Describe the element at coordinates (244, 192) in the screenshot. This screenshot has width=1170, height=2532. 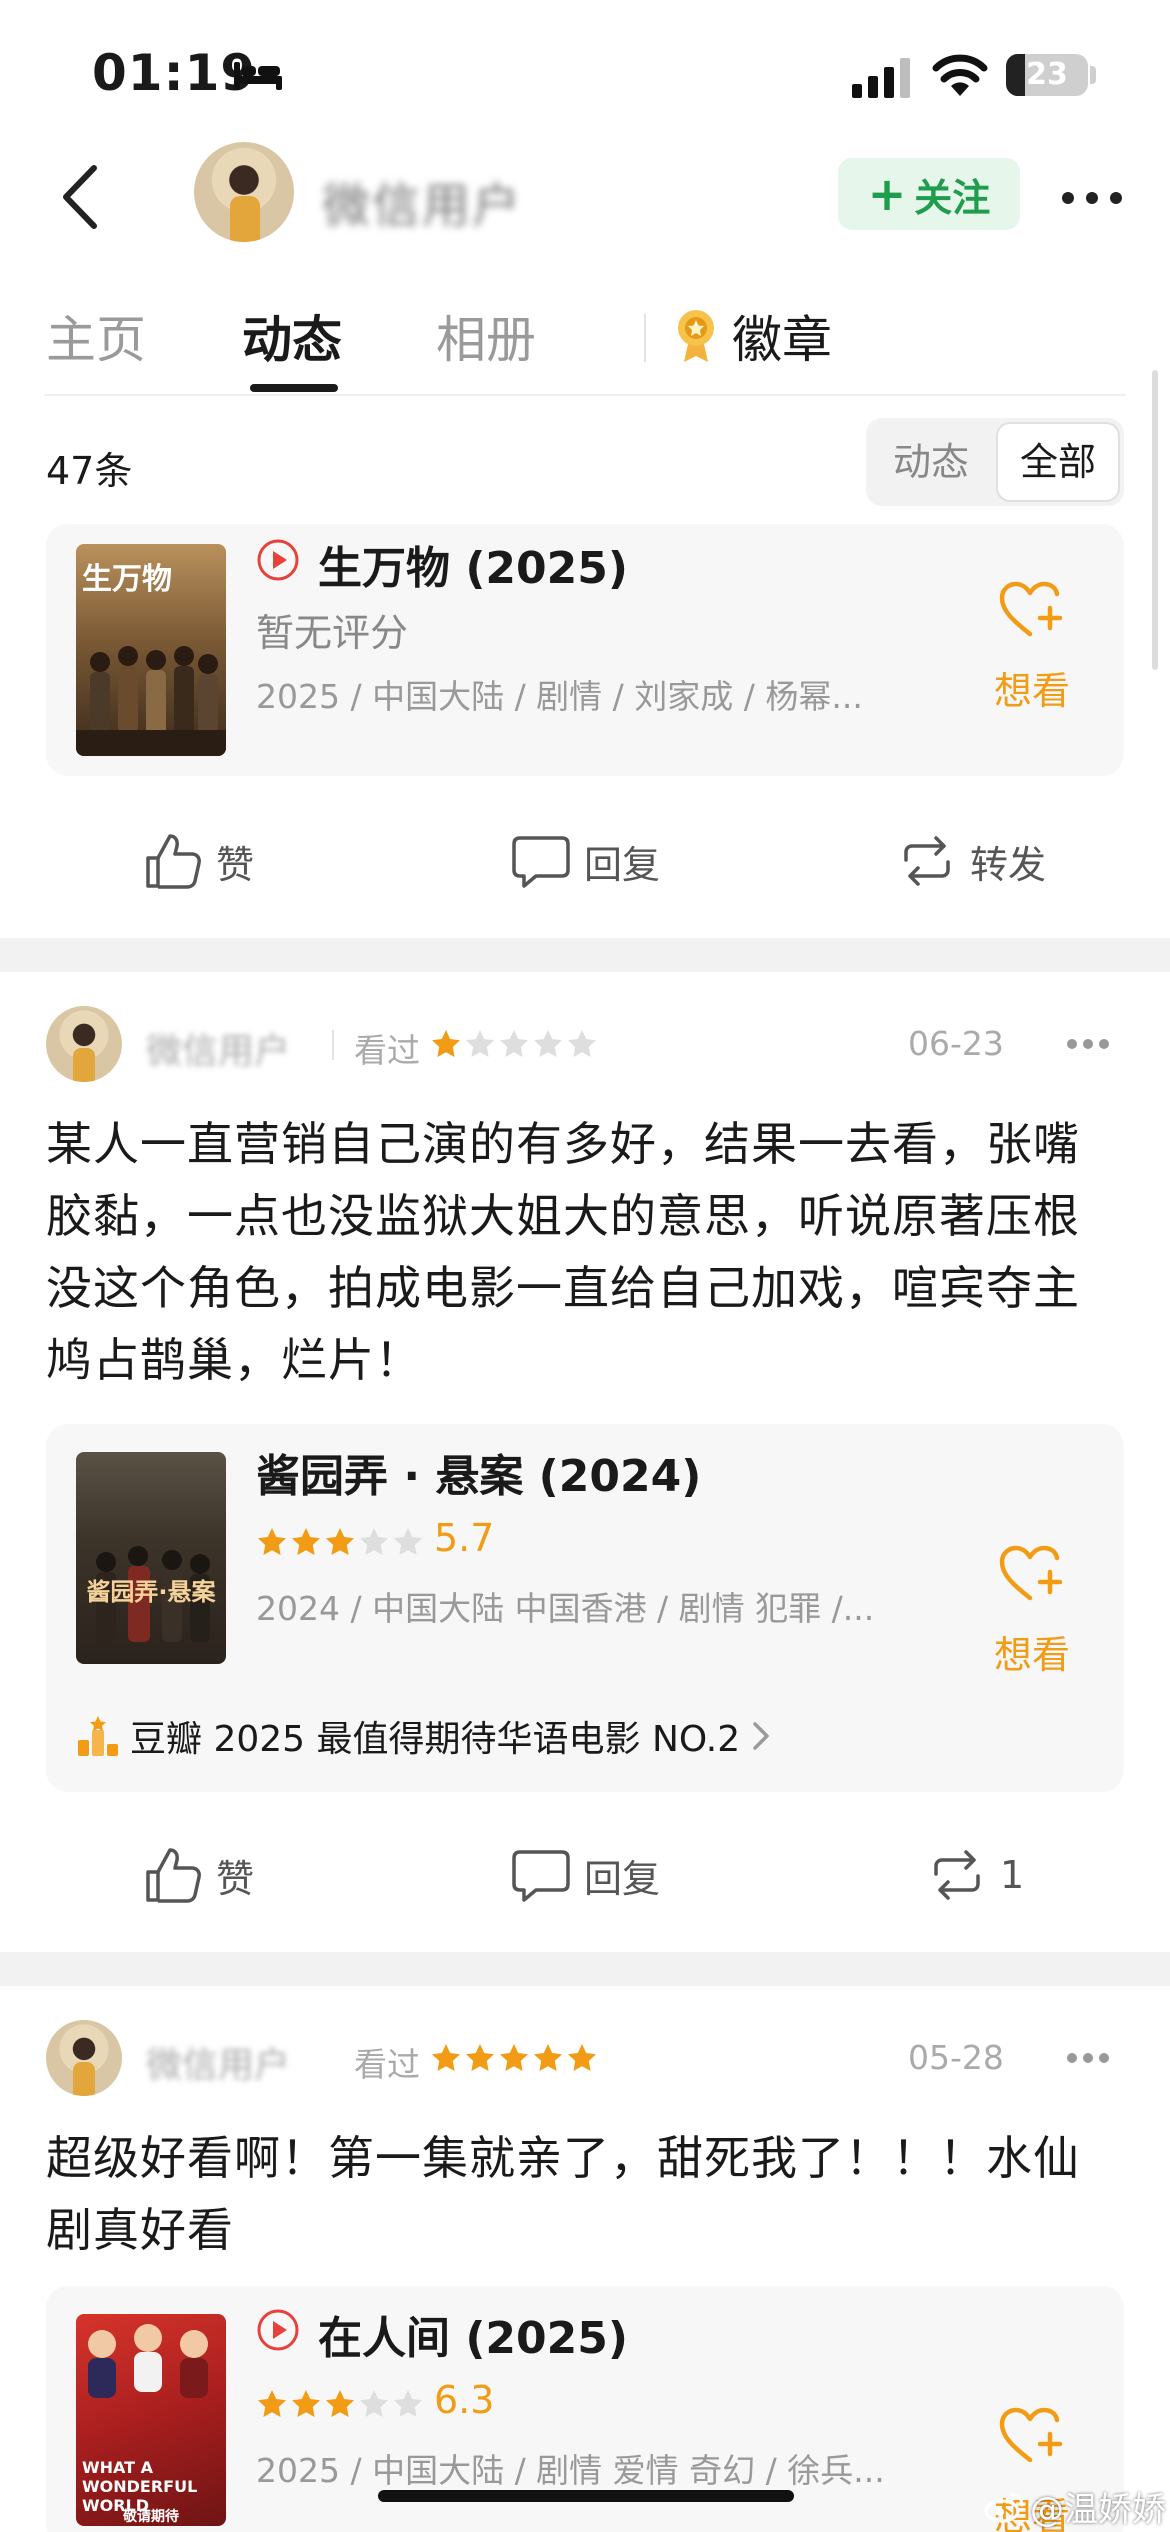
I see `avatar` at that location.